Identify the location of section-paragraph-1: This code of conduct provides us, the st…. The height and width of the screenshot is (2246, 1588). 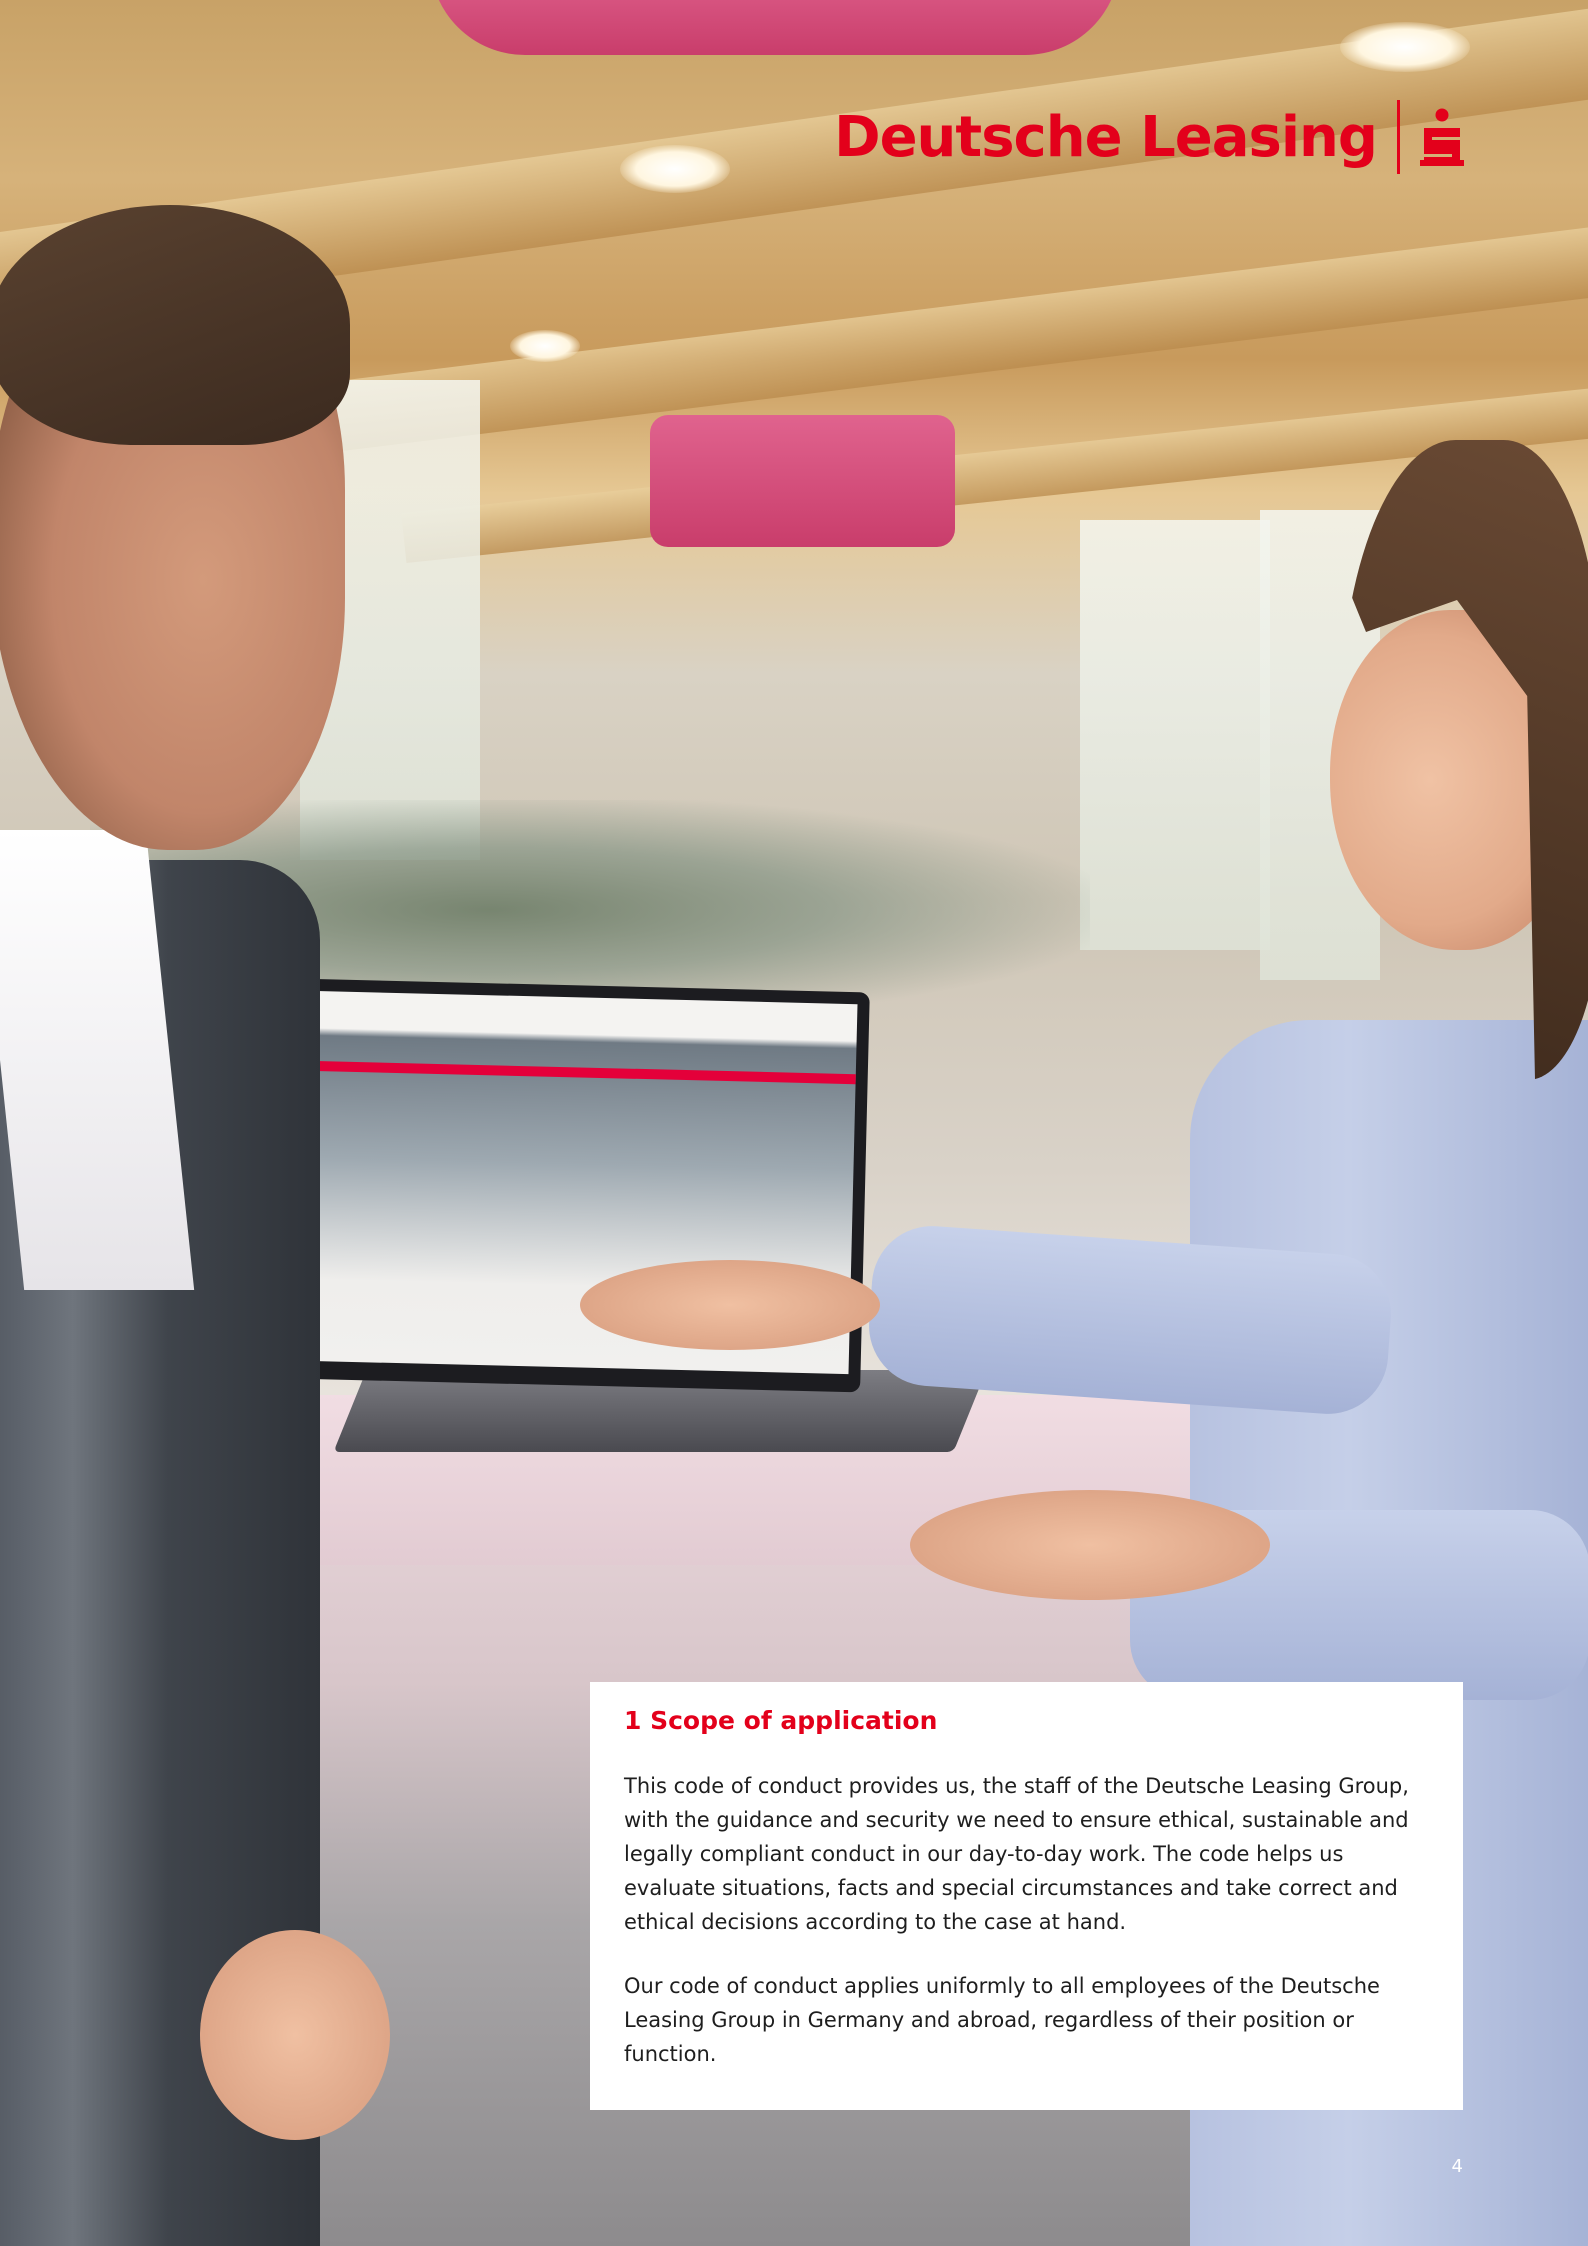
(1016, 1854).